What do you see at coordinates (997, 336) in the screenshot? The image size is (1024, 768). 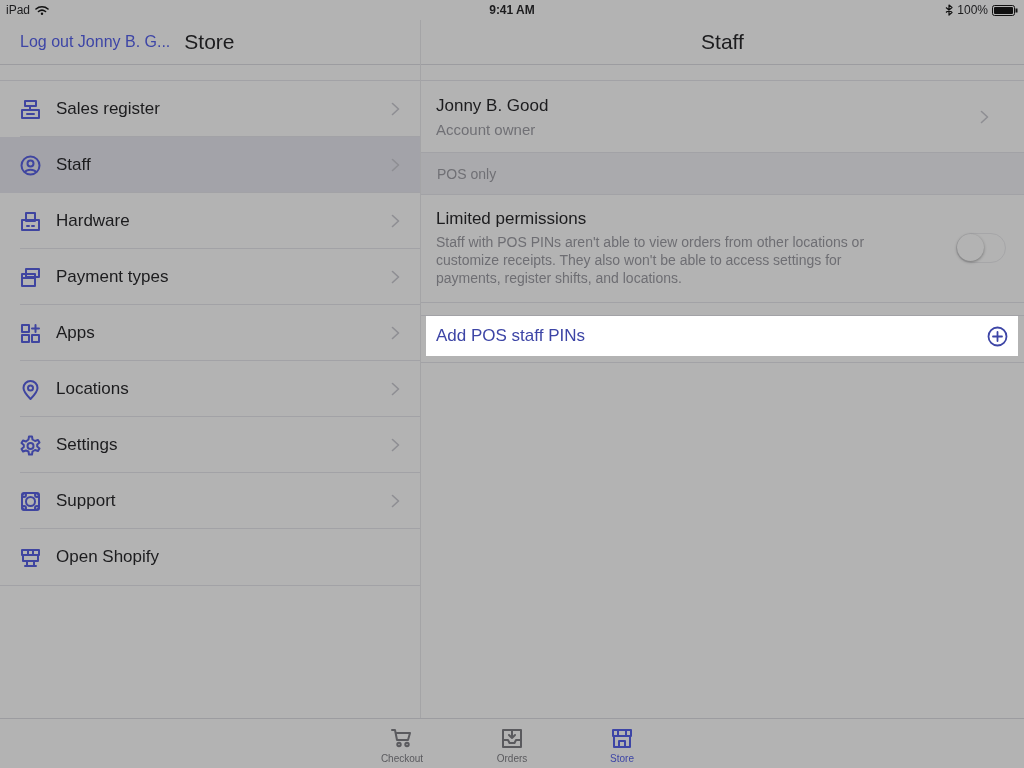 I see `add-circle-icon` at bounding box center [997, 336].